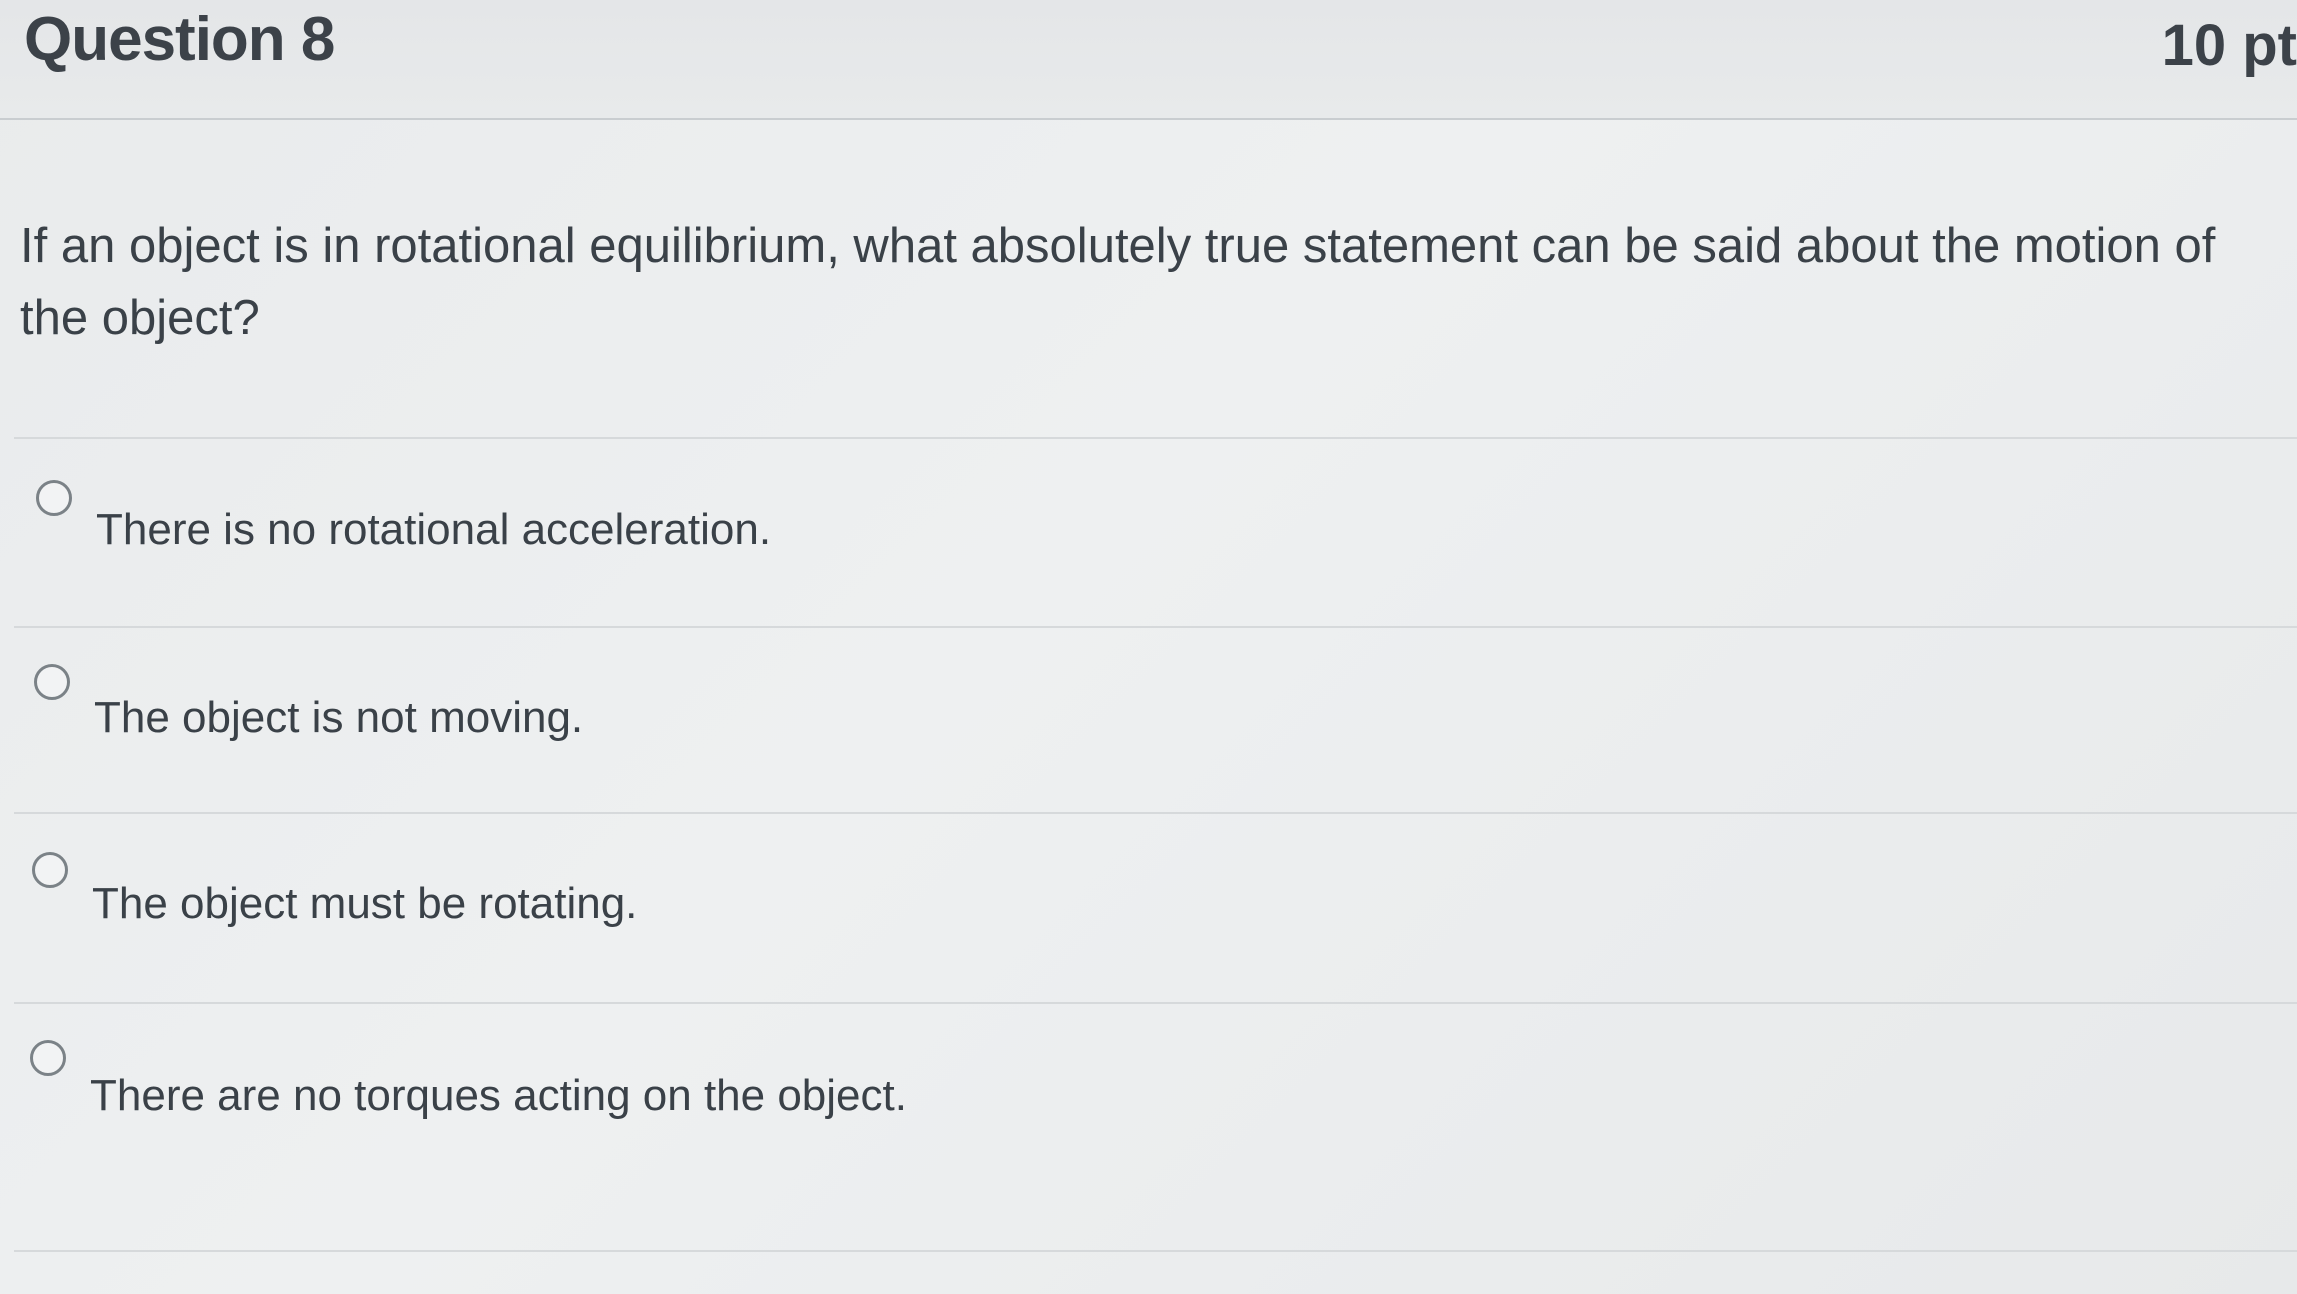 This screenshot has width=2297, height=1294. Describe the element at coordinates (1148, 60) in the screenshot. I see `question-header: Question 8 10 pt` at that location.